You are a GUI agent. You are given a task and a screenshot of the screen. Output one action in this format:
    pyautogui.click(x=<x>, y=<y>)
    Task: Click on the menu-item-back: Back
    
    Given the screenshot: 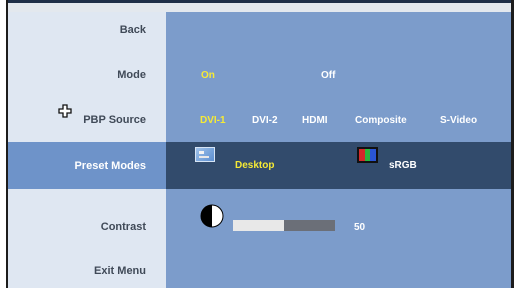 What is the action you would take?
    pyautogui.click(x=133, y=30)
    